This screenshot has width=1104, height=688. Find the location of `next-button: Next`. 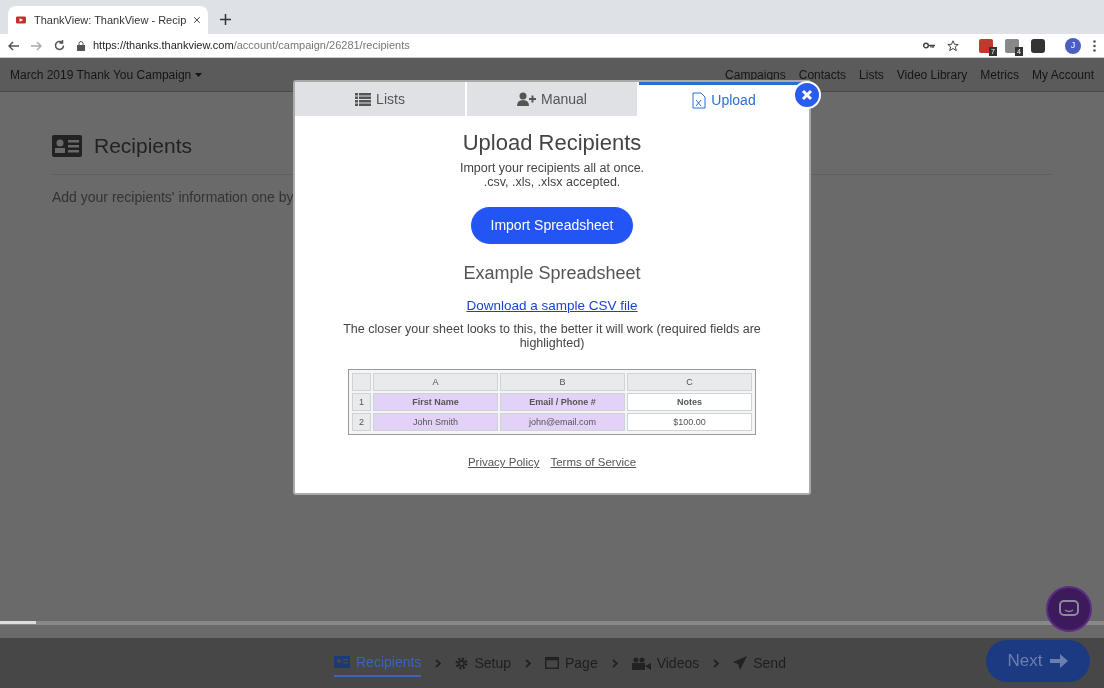

next-button: Next is located at coordinates (1038, 661).